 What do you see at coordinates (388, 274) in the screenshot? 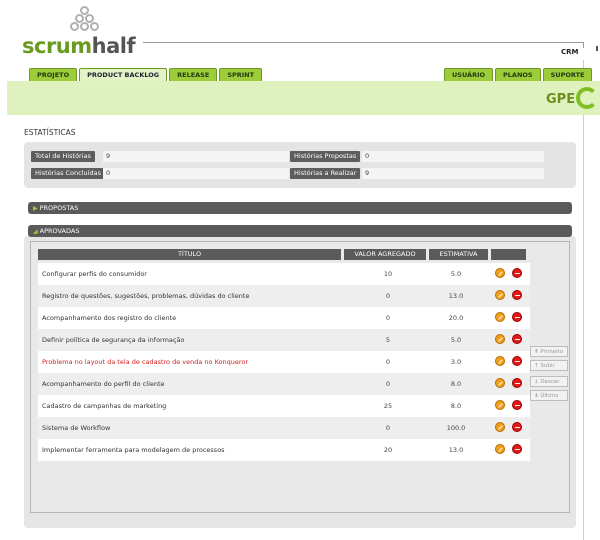
I see `story-value: 10` at bounding box center [388, 274].